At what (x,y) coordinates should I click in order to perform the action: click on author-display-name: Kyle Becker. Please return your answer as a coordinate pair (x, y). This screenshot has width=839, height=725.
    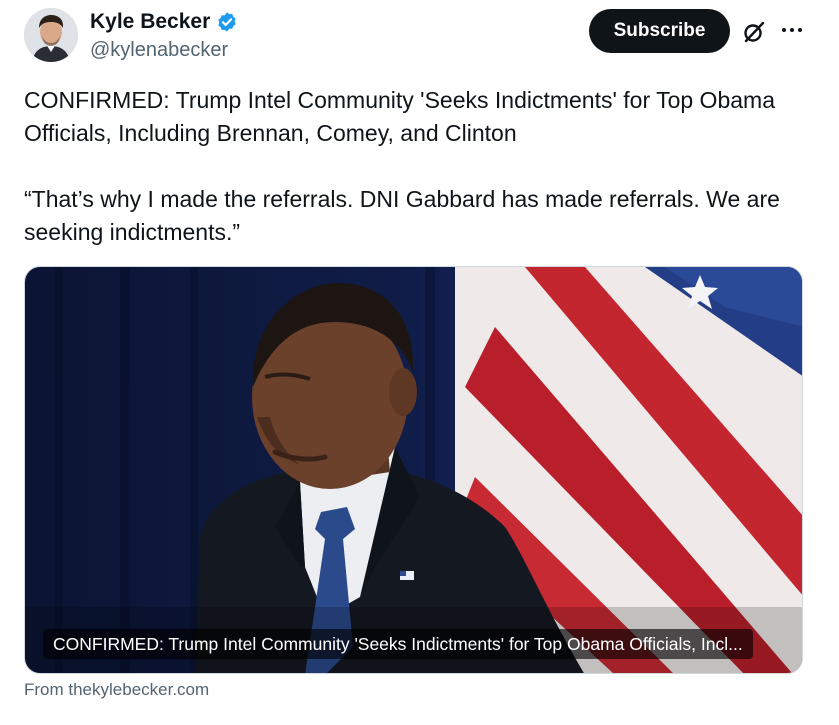
    Looking at the image, I should click on (150, 22).